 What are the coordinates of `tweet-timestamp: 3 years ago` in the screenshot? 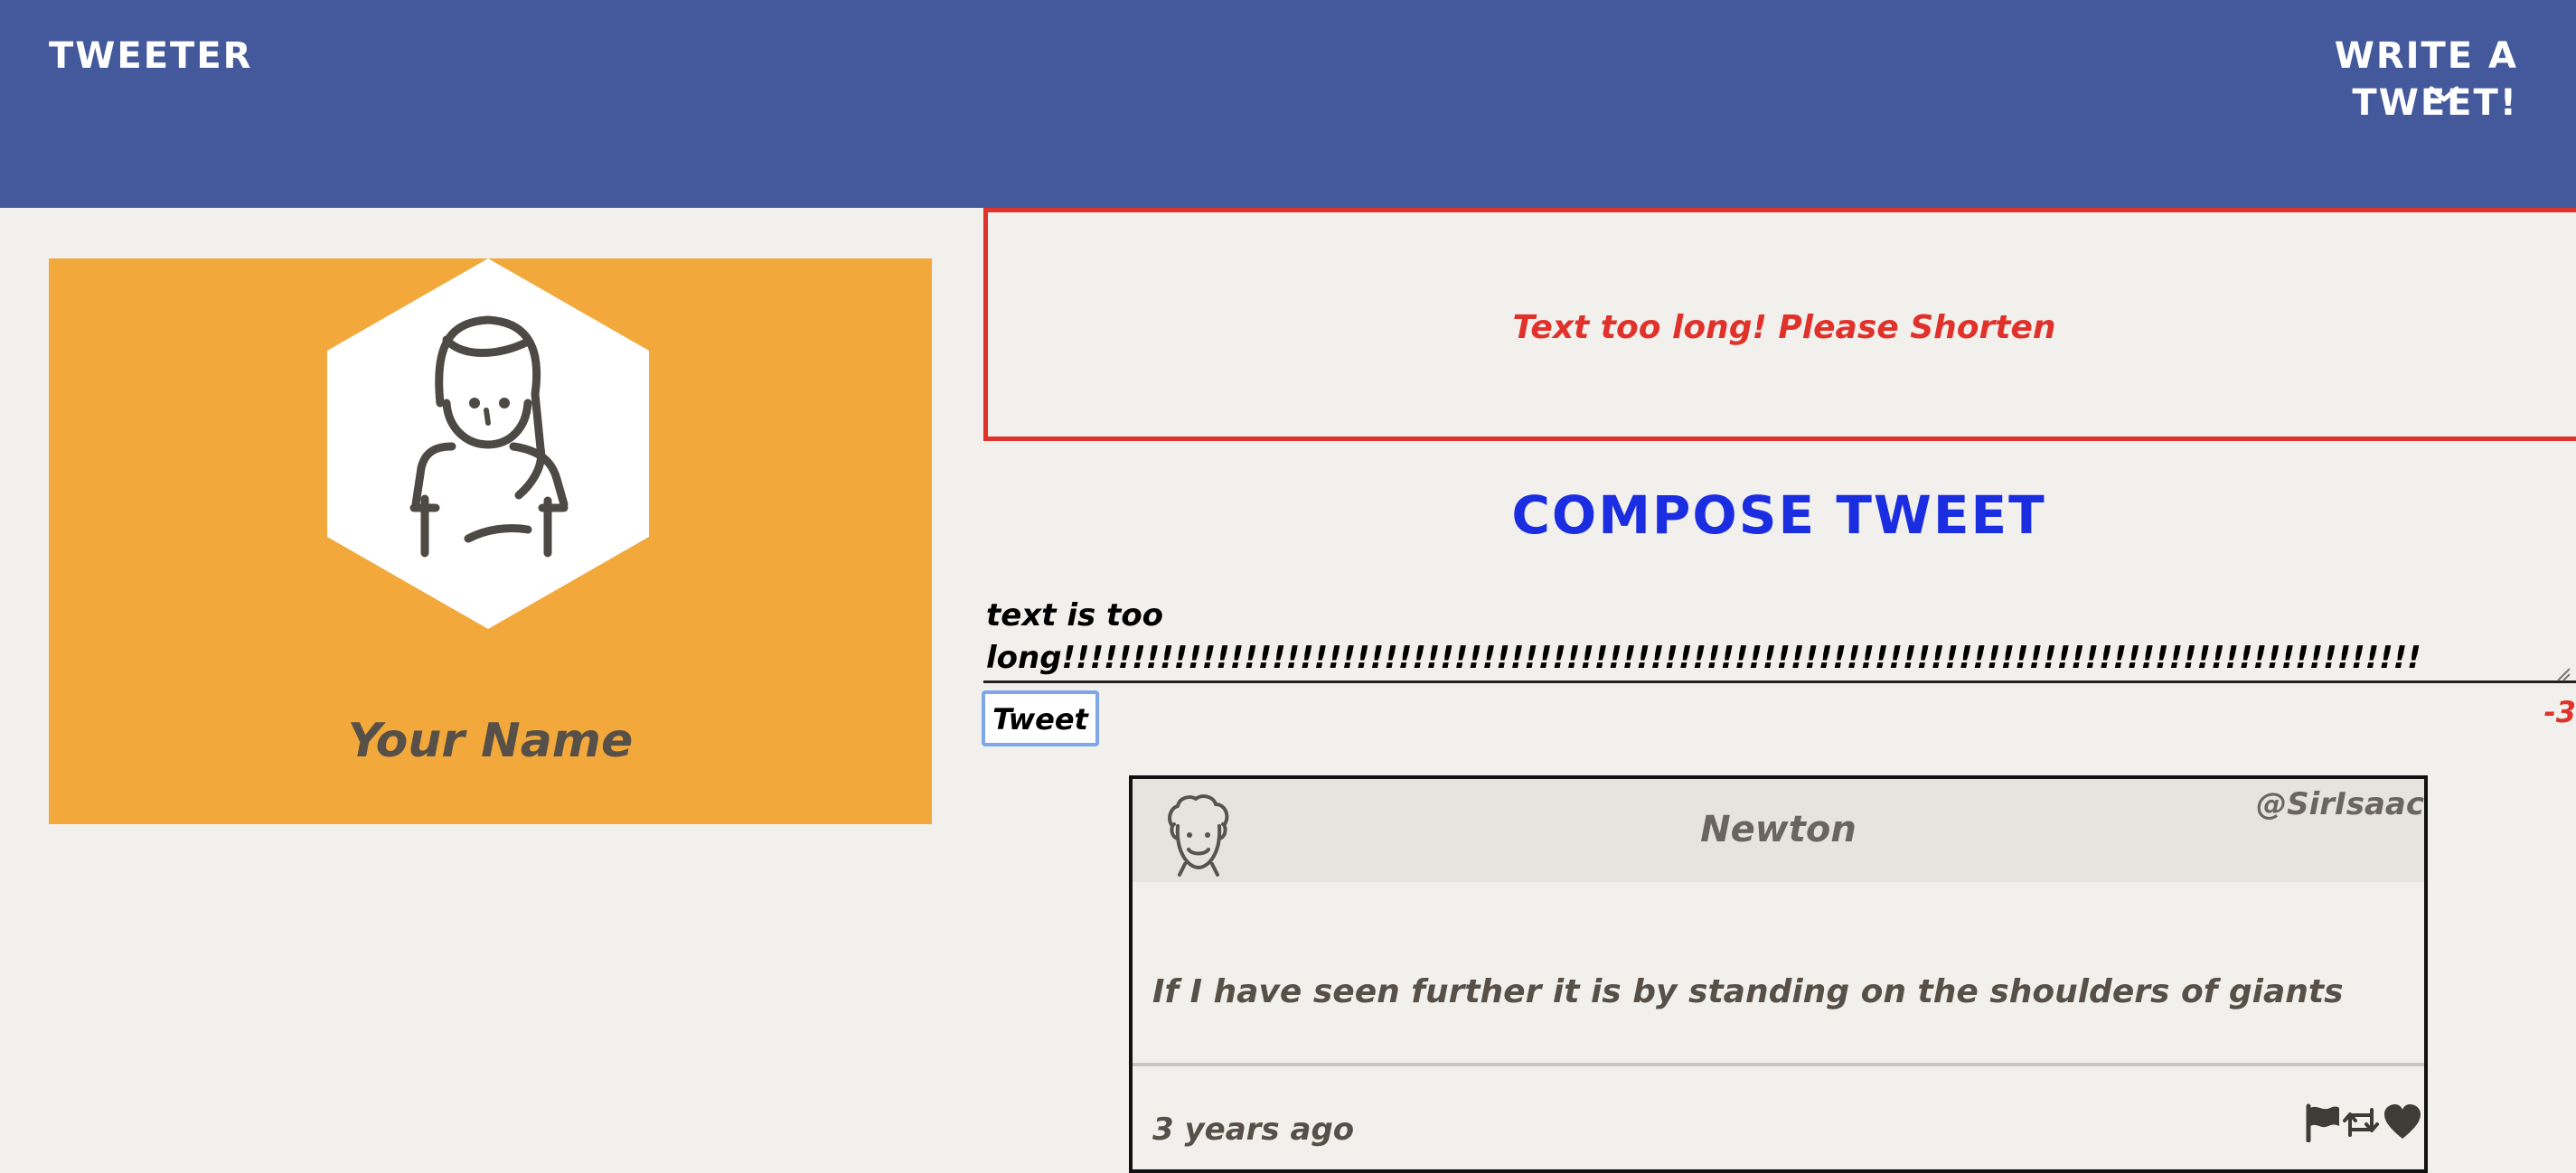 It's located at (1254, 1130).